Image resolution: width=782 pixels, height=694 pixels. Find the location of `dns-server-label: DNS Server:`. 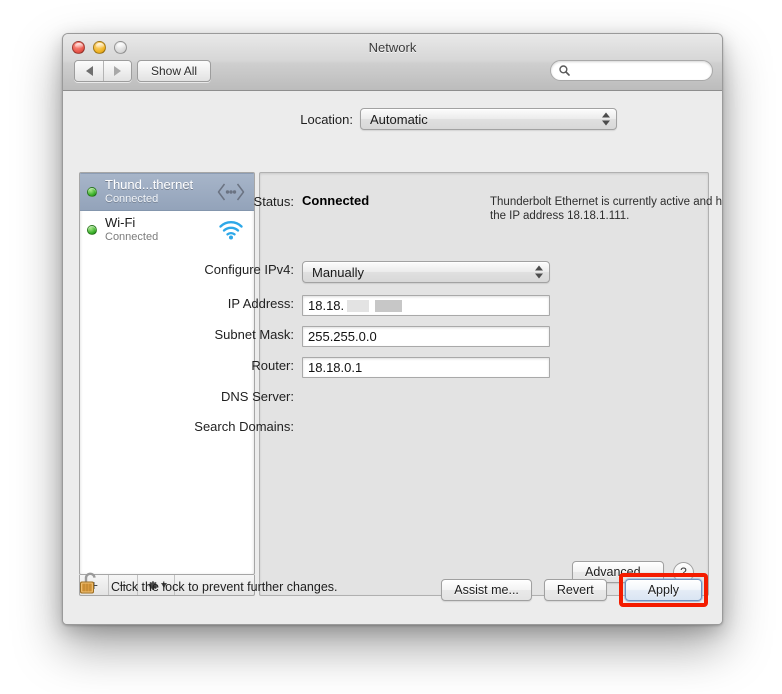

dns-server-label: DNS Server: is located at coordinates (257, 396).